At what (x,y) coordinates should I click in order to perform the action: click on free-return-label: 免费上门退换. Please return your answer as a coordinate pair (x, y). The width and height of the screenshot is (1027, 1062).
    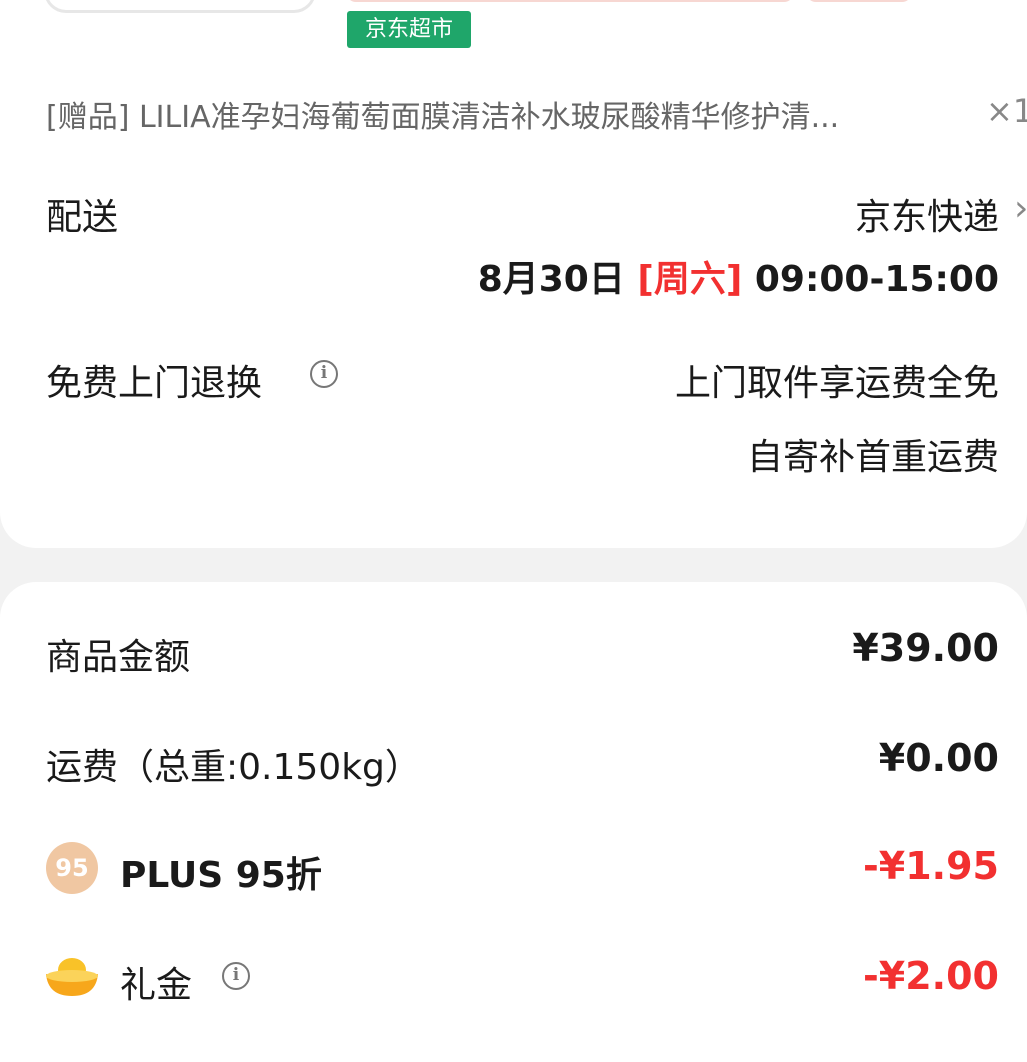
    Looking at the image, I should click on (154, 383).